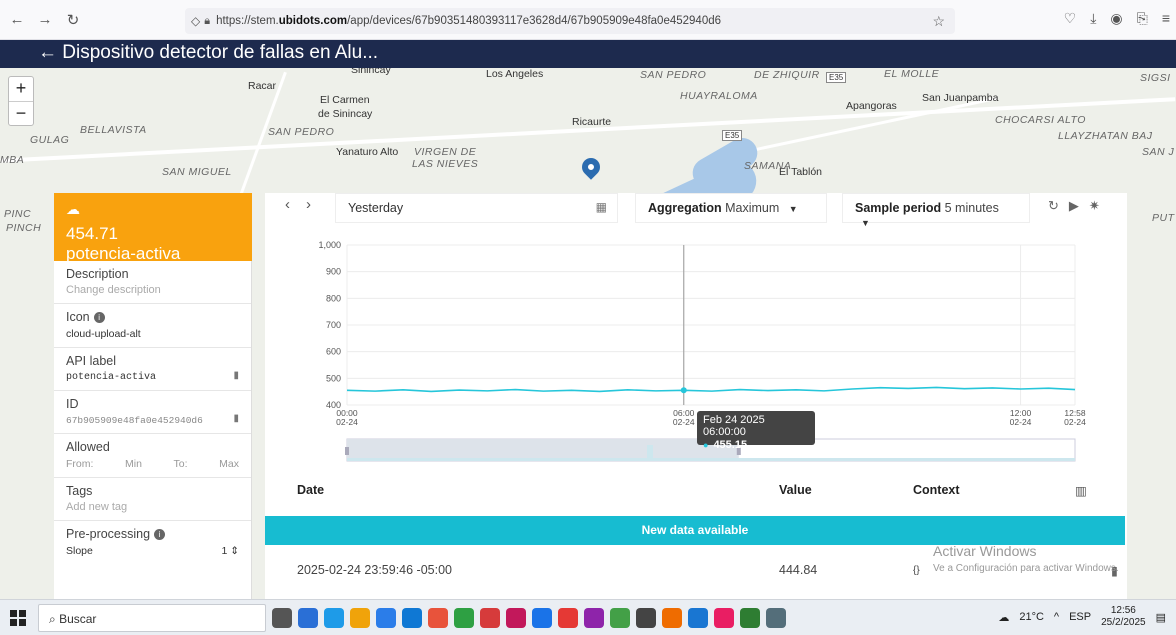 The height and width of the screenshot is (635, 1176). I want to click on taskbar: ⌕ Buscar ☁︎ 21°C ^ ESP 12:56 25/2/2025 ▤, so click(588, 617).